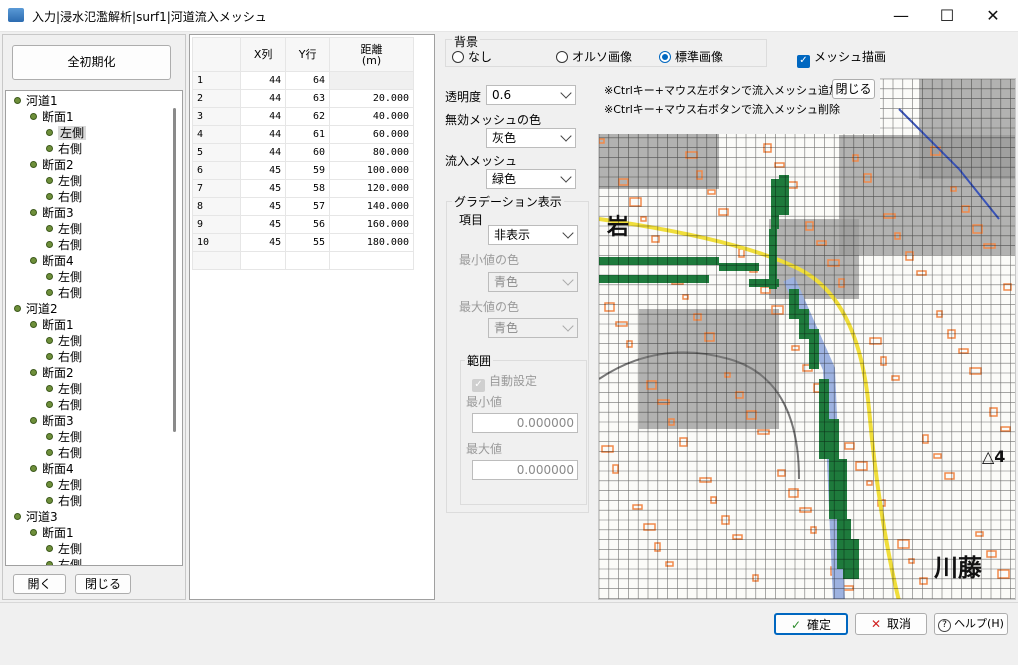 The width and height of the screenshot is (1018, 665). Describe the element at coordinates (531, 138) in the screenshot. I see `invalid-color-select: 灰色` at that location.